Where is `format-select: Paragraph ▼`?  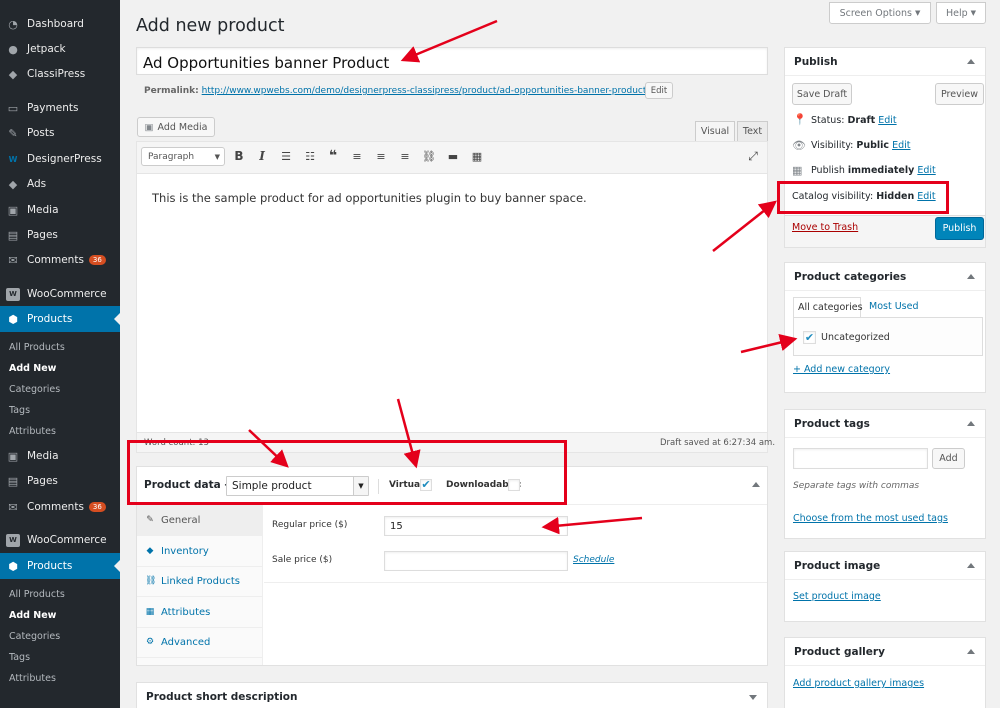 format-select: Paragraph ▼ is located at coordinates (183, 156).